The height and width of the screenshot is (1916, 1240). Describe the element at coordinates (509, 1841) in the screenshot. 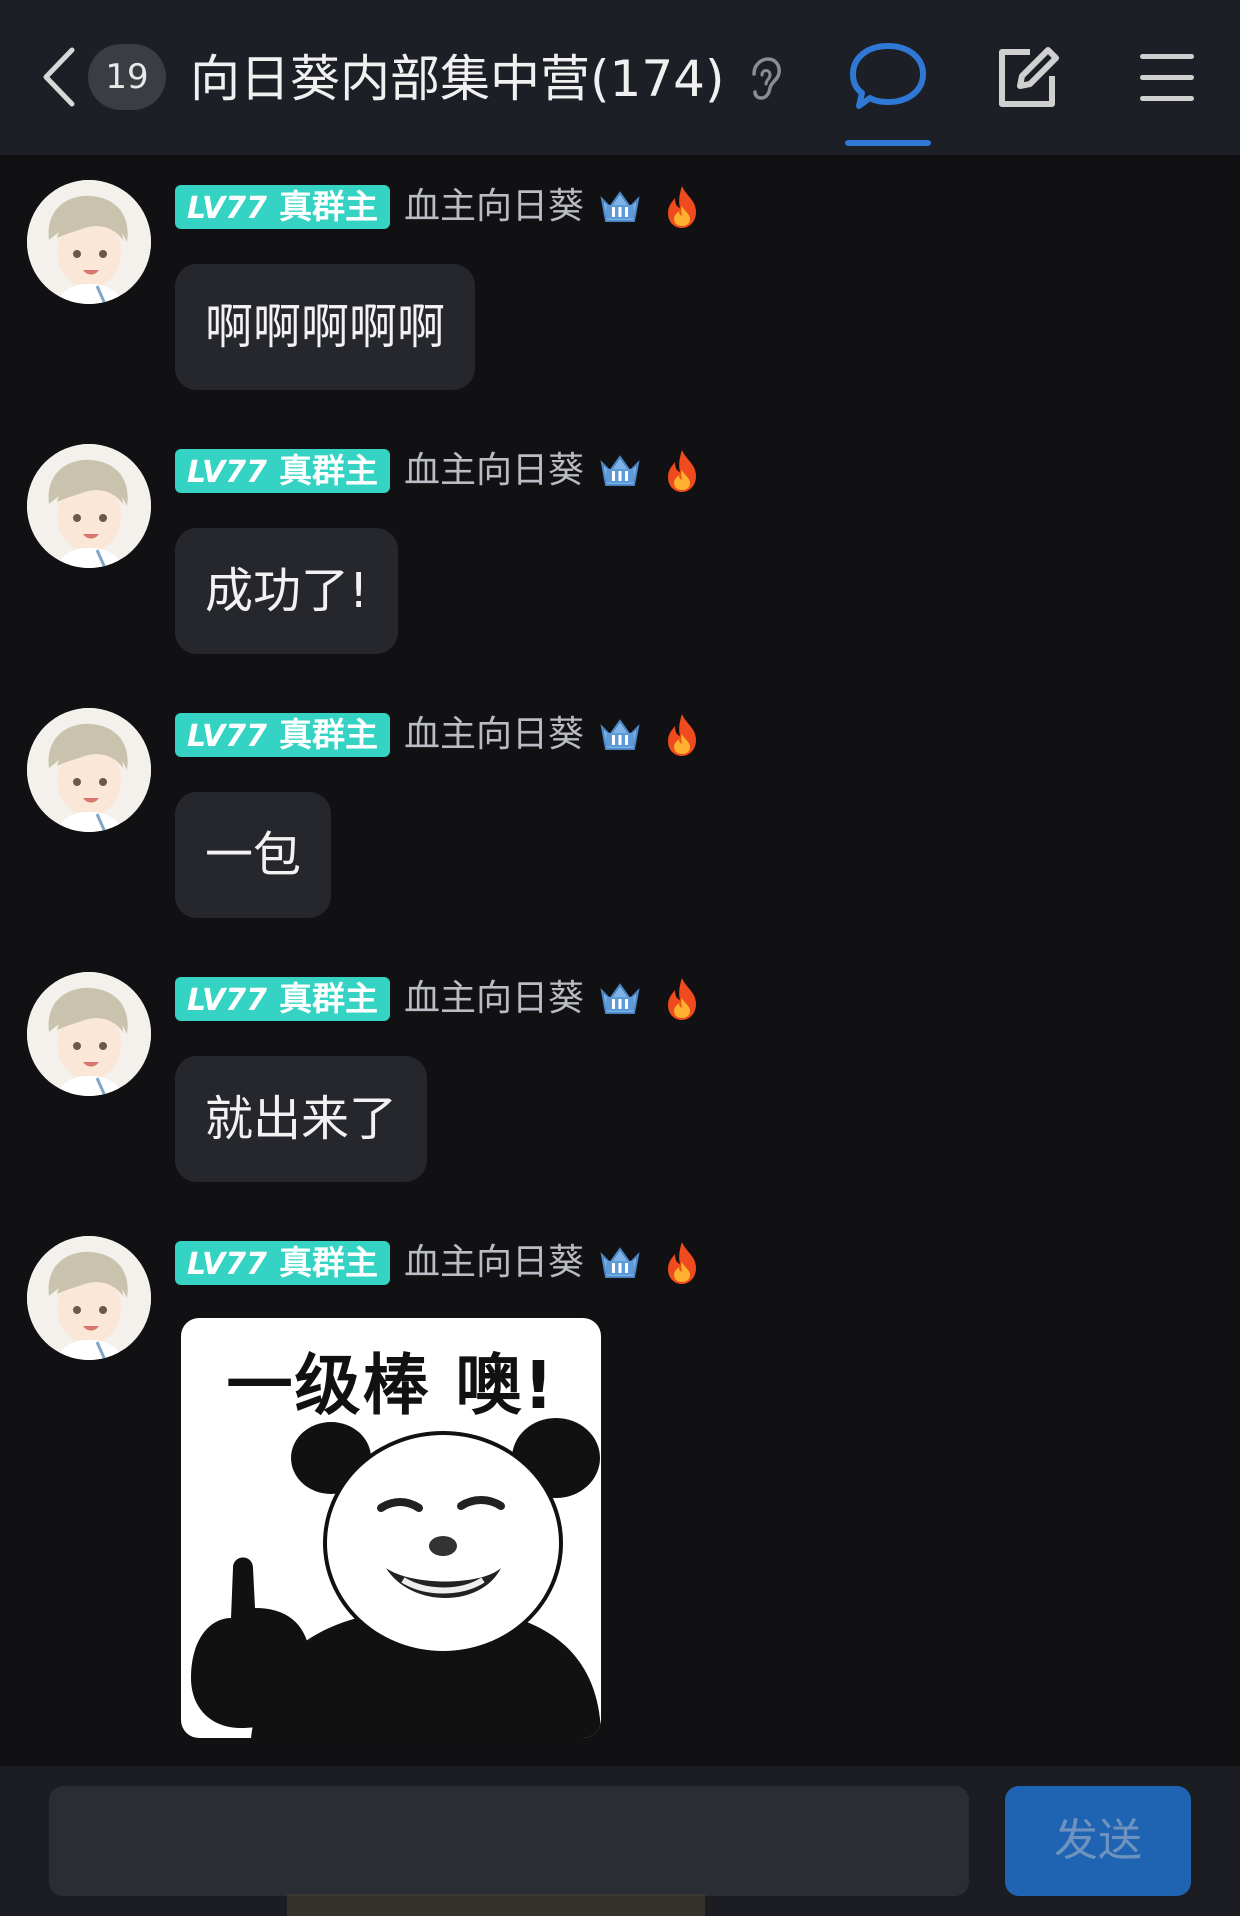

I see `message-input` at that location.